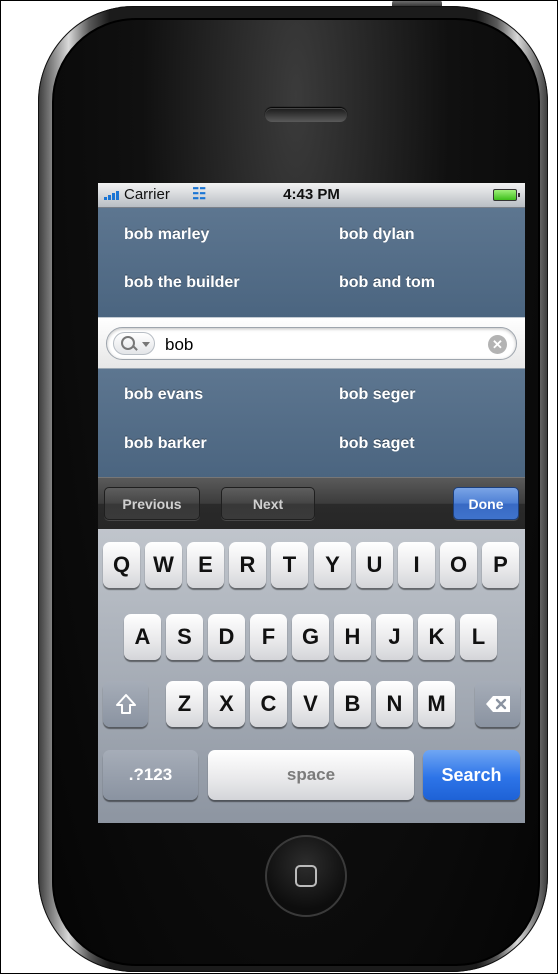 The height and width of the screenshot is (974, 558). I want to click on space-key: space, so click(311, 775).